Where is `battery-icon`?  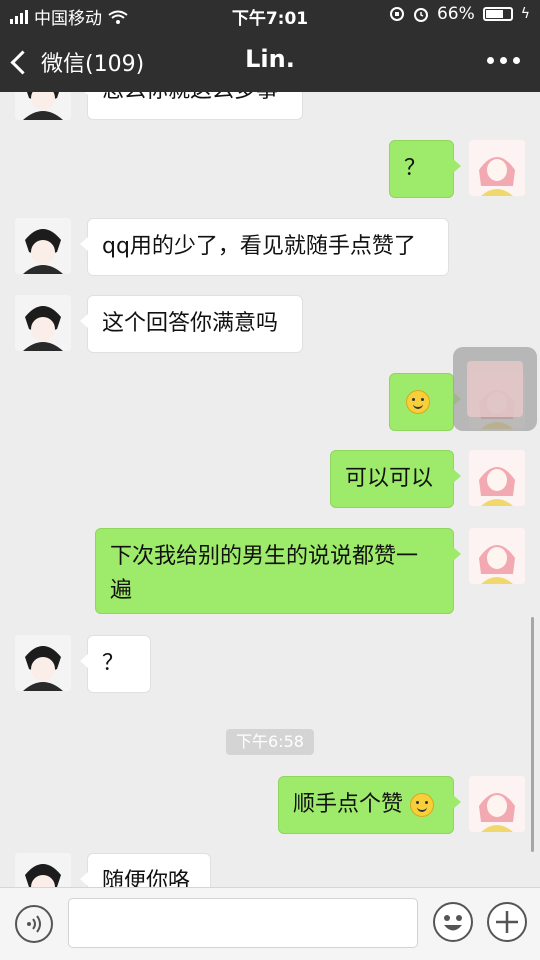
battery-icon is located at coordinates (497, 14).